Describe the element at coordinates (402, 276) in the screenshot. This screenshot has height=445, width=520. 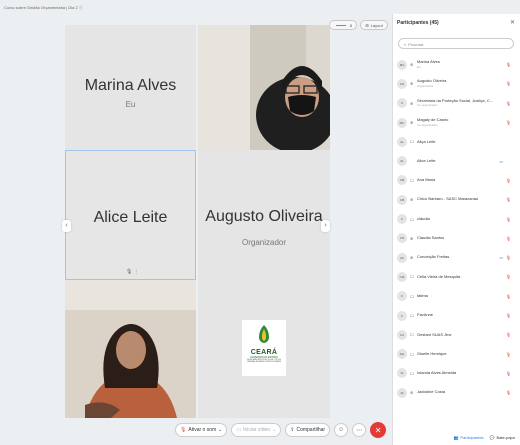
I see `avatar: CM` at that location.